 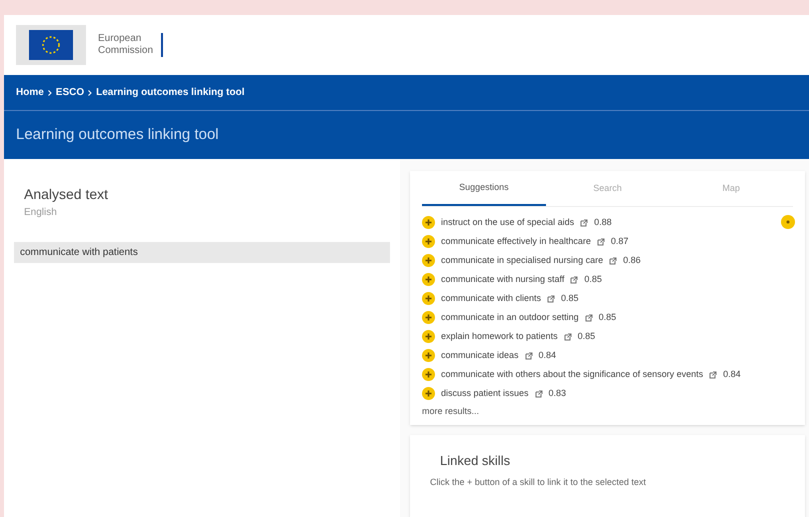 I want to click on skill-name: discuss patient issues, so click(x=485, y=393).